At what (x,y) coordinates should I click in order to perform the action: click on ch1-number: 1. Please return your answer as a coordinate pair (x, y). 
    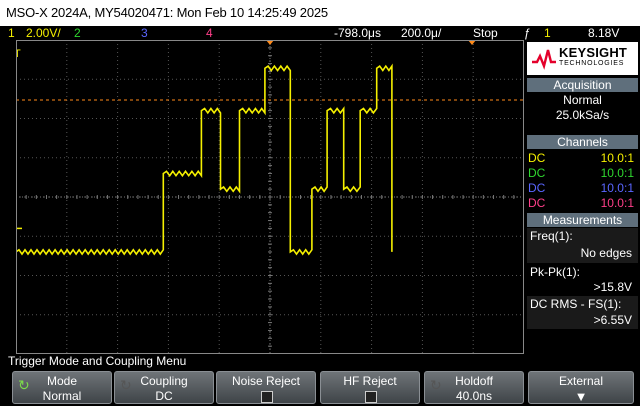
    Looking at the image, I should click on (11, 33).